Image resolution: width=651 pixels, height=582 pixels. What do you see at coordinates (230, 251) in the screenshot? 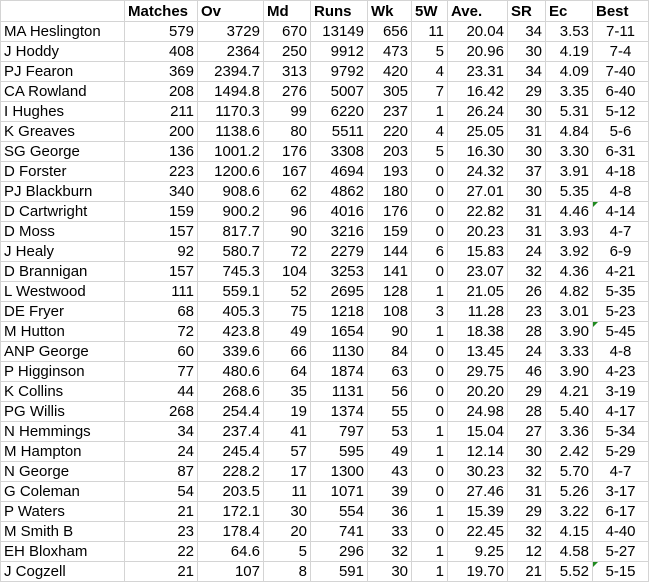
I see `cell-overs: 580.7` at bounding box center [230, 251].